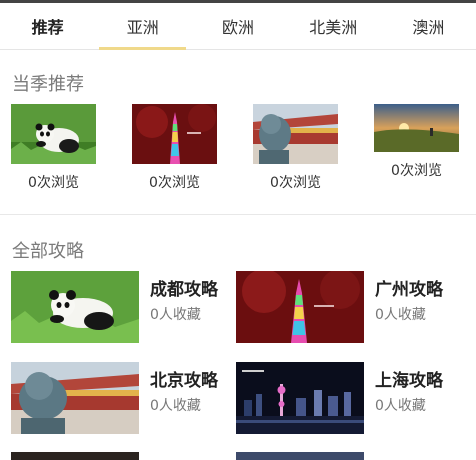  Describe the element at coordinates (142, 26) in the screenshot. I see `tab-asia: 亚洲` at that location.